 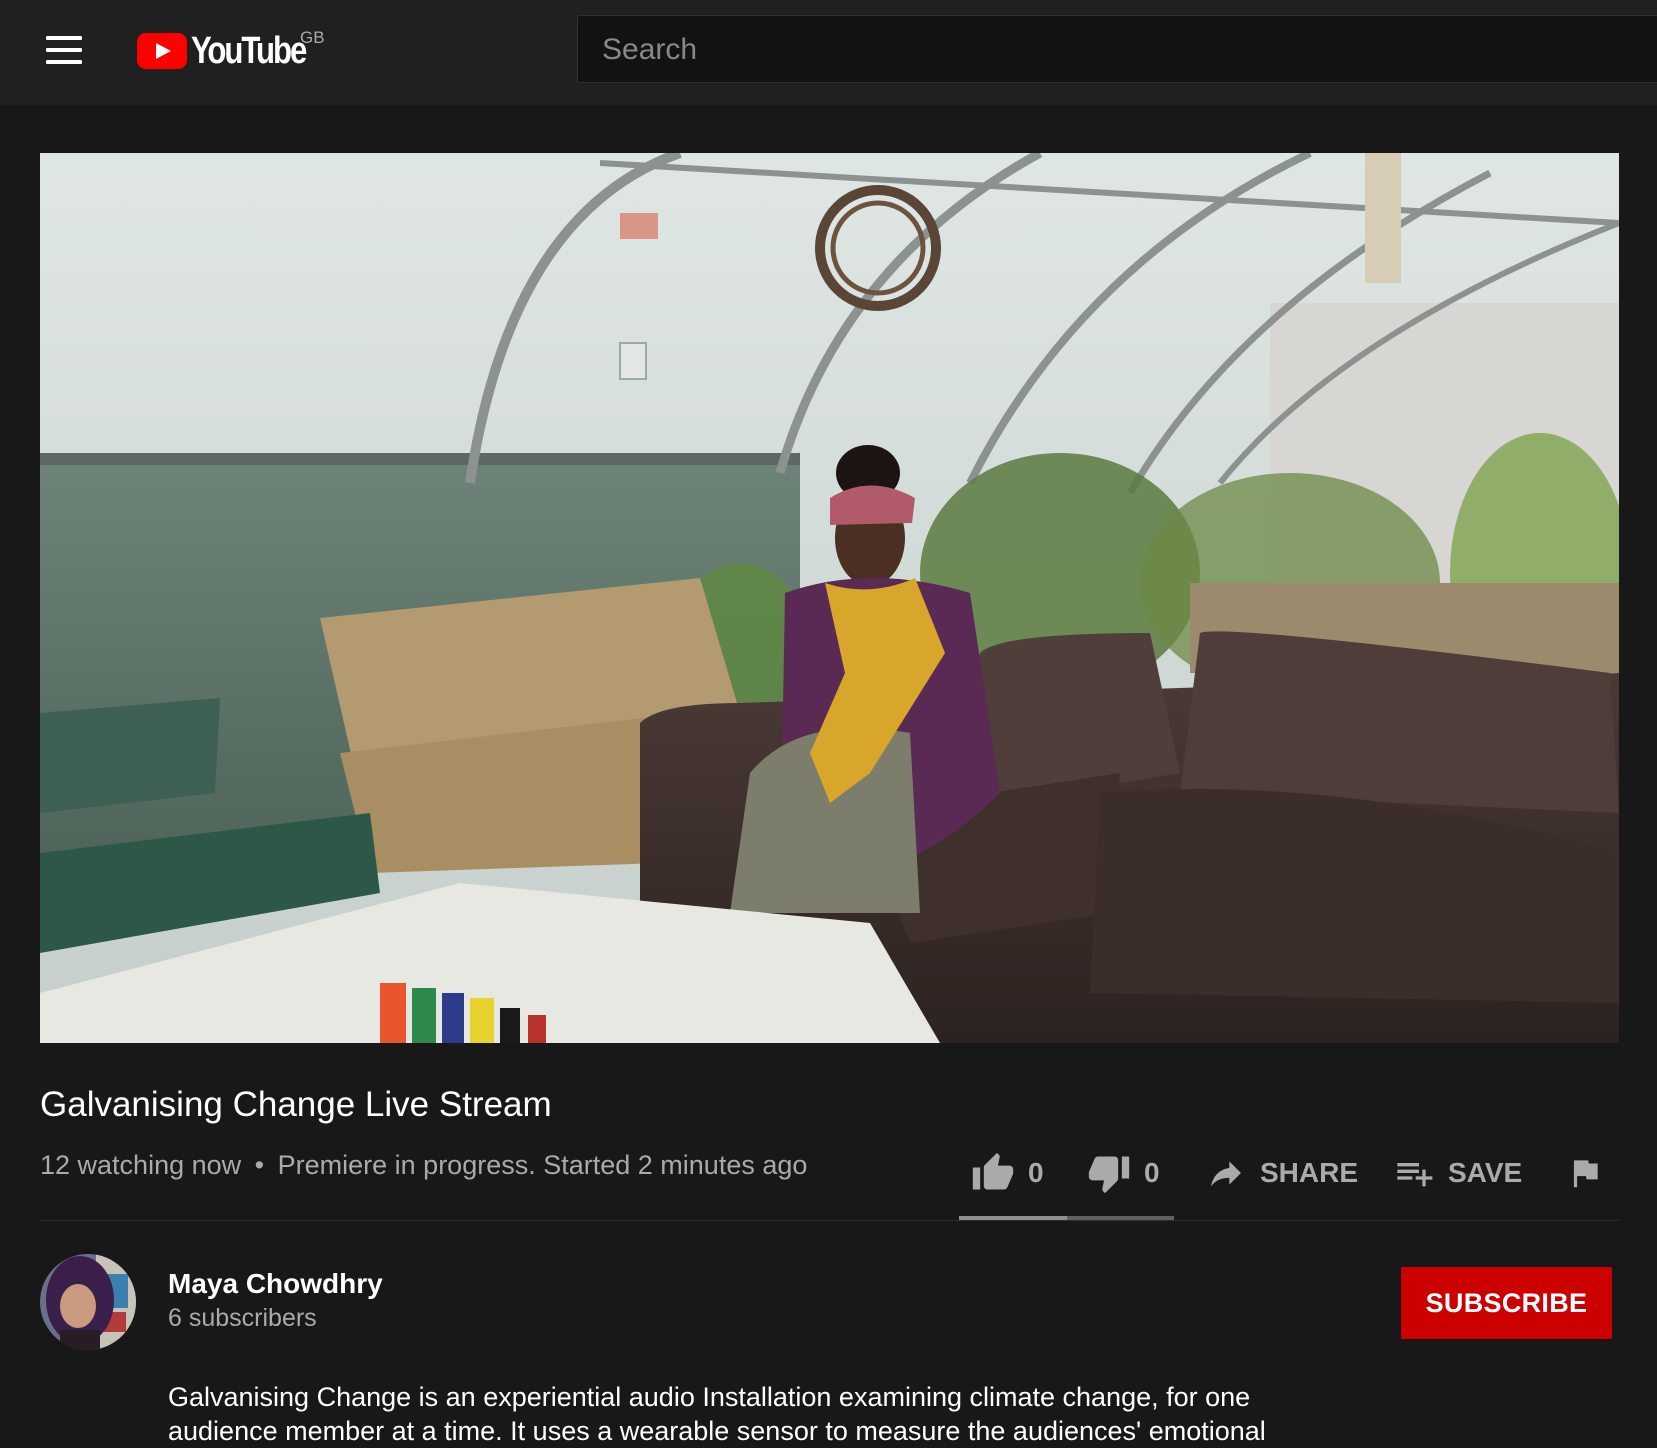 I want to click on subscribe-button: SUBSCRIBE, so click(x=1506, y=1303).